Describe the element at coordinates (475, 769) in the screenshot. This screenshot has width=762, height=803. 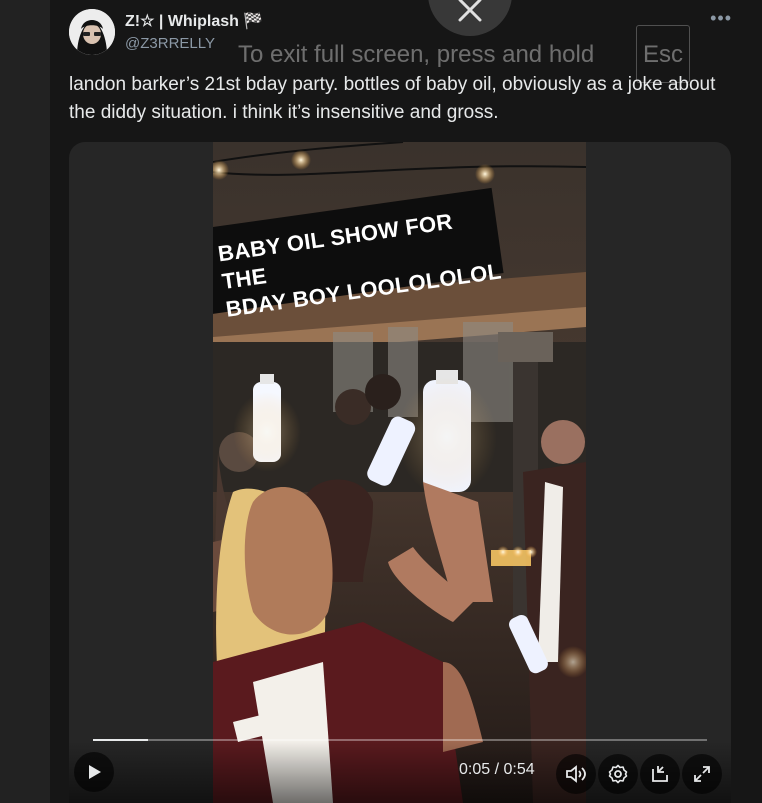
I see `current-time: 0:05` at that location.